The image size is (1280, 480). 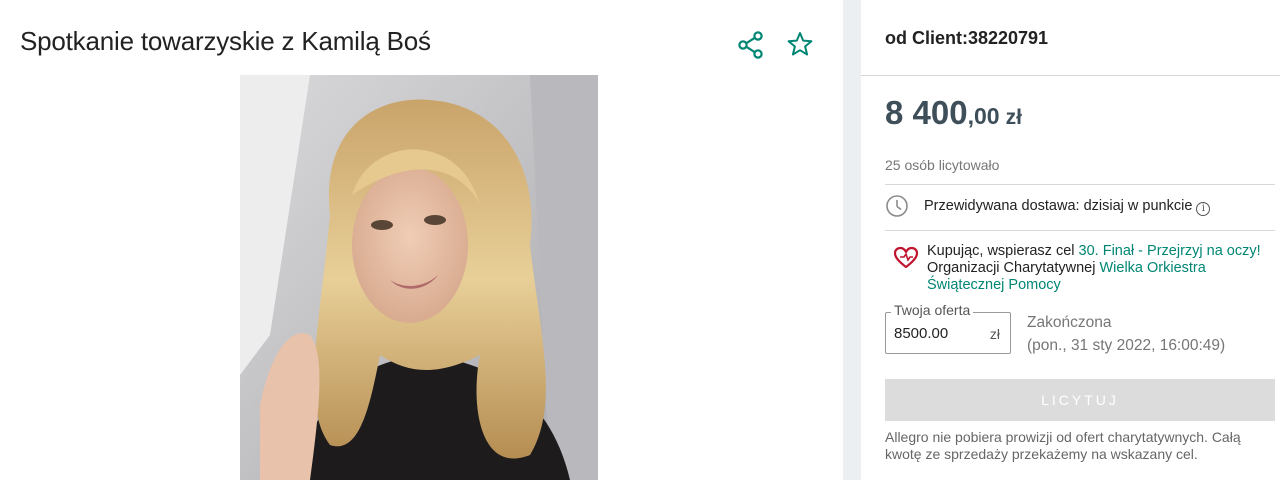 I want to click on price-currency: zł, so click(x=1013, y=117).